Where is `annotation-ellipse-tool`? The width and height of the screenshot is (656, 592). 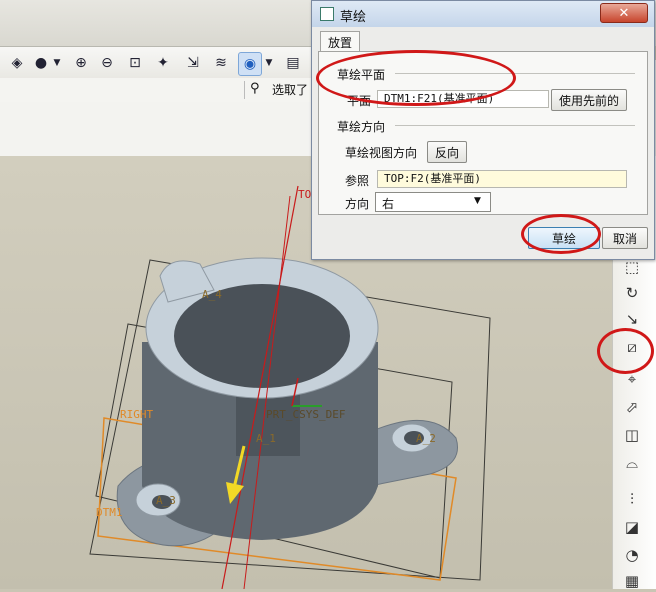 annotation-ellipse-tool is located at coordinates (625, 351).